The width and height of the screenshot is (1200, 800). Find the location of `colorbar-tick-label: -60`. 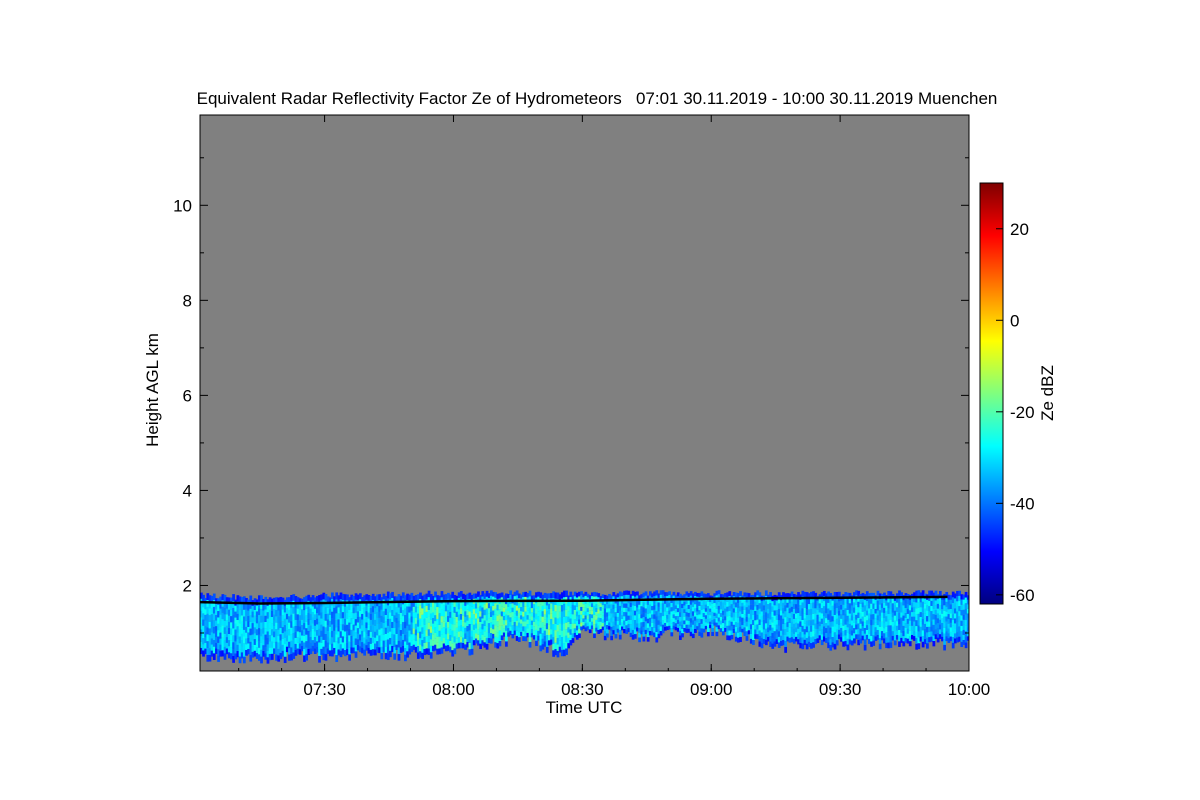

colorbar-tick-label: -60 is located at coordinates (1022, 595).